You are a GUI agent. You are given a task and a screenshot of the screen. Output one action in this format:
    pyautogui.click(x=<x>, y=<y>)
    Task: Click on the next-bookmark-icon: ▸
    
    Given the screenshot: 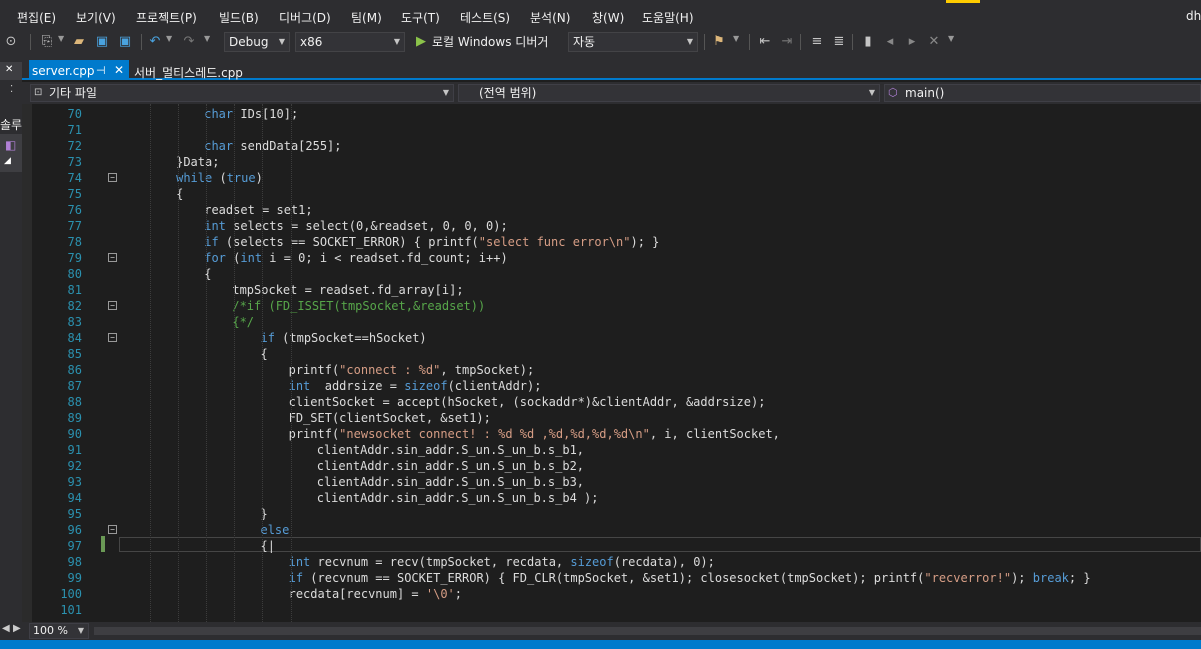 What is the action you would take?
    pyautogui.click(x=912, y=42)
    